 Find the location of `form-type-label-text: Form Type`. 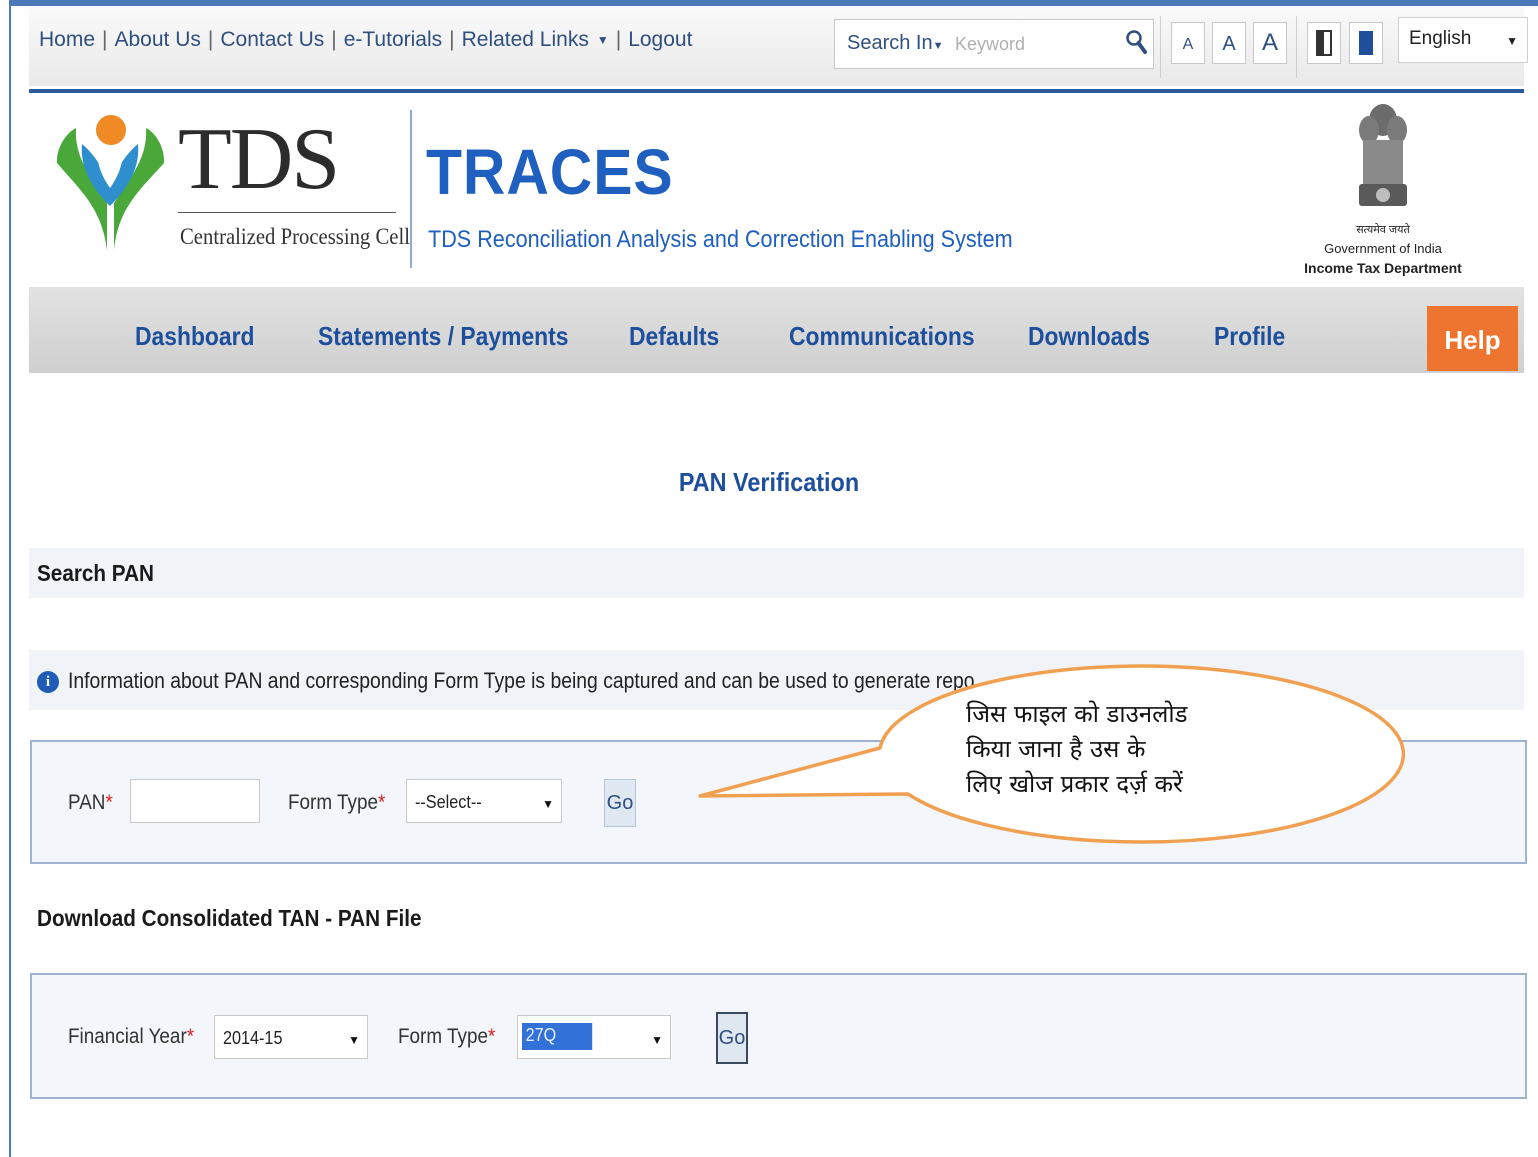

form-type-label-text: Form Type is located at coordinates (333, 802).